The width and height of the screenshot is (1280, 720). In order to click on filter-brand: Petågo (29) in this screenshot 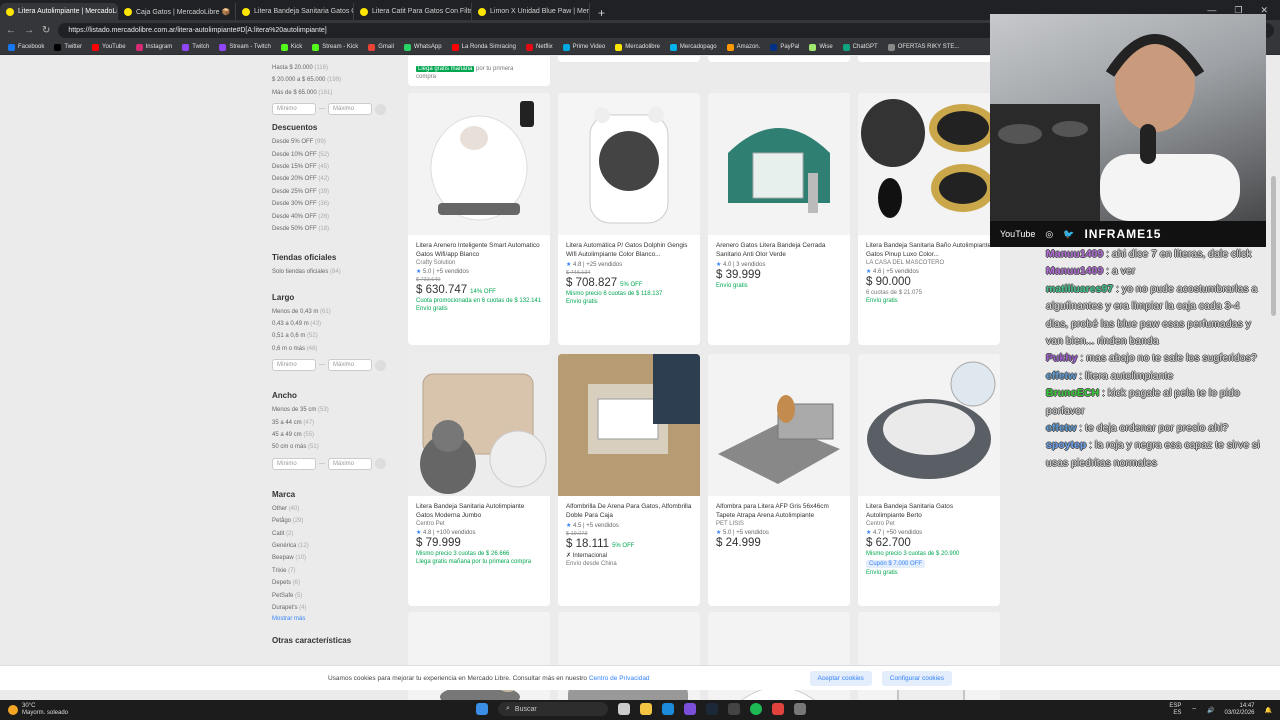, I will do `click(332, 521)`.